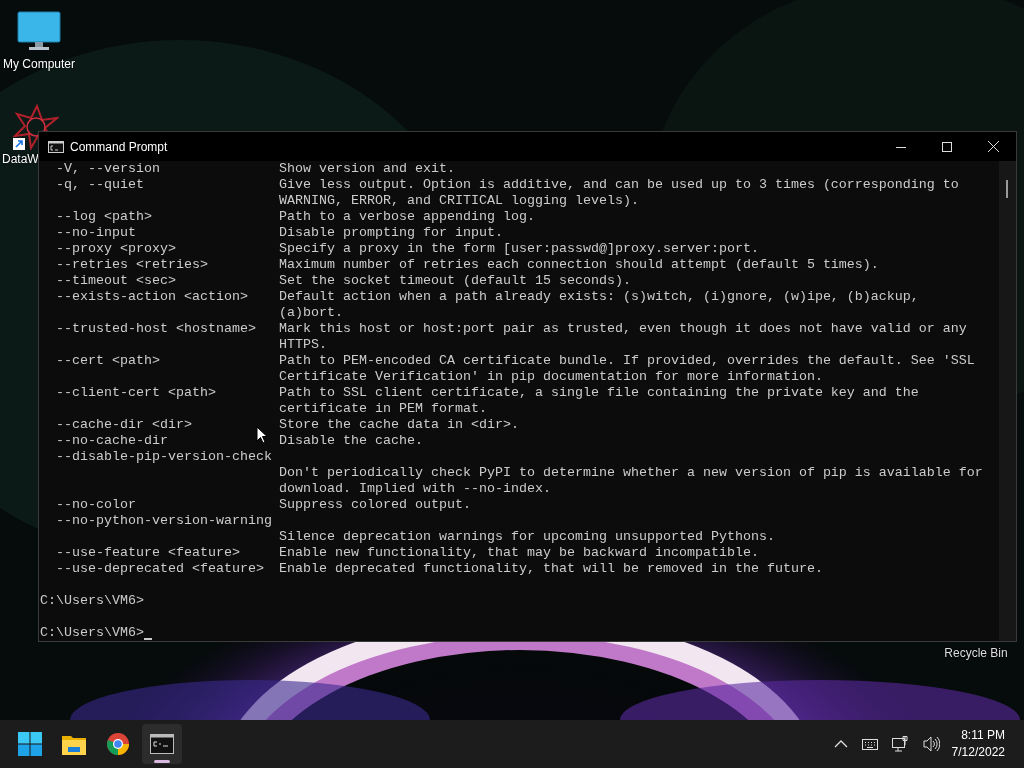 The width and height of the screenshot is (1024, 768). I want to click on option-name: --proxy <proxy>, so click(116, 249).